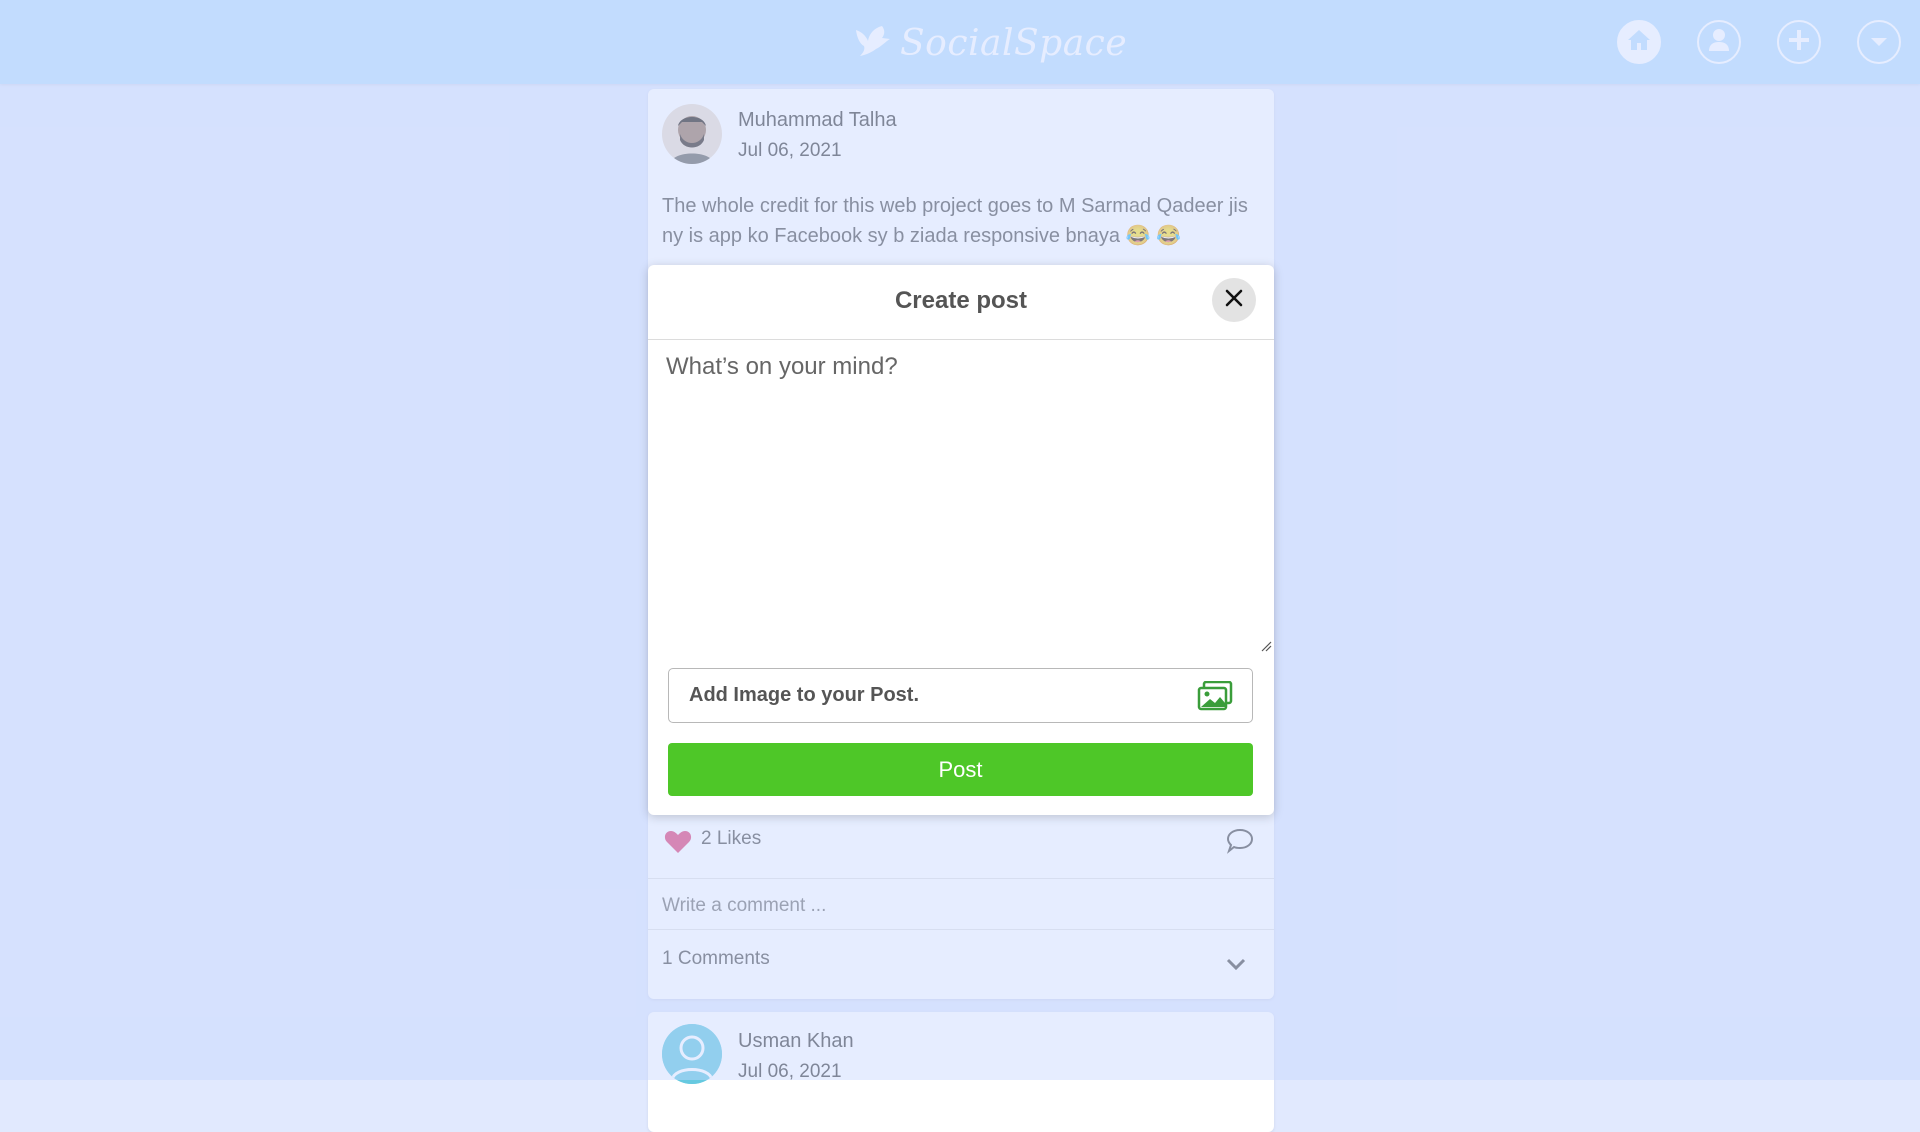 Image resolution: width=1920 pixels, height=1132 pixels. I want to click on close-icon, so click(1234, 300).